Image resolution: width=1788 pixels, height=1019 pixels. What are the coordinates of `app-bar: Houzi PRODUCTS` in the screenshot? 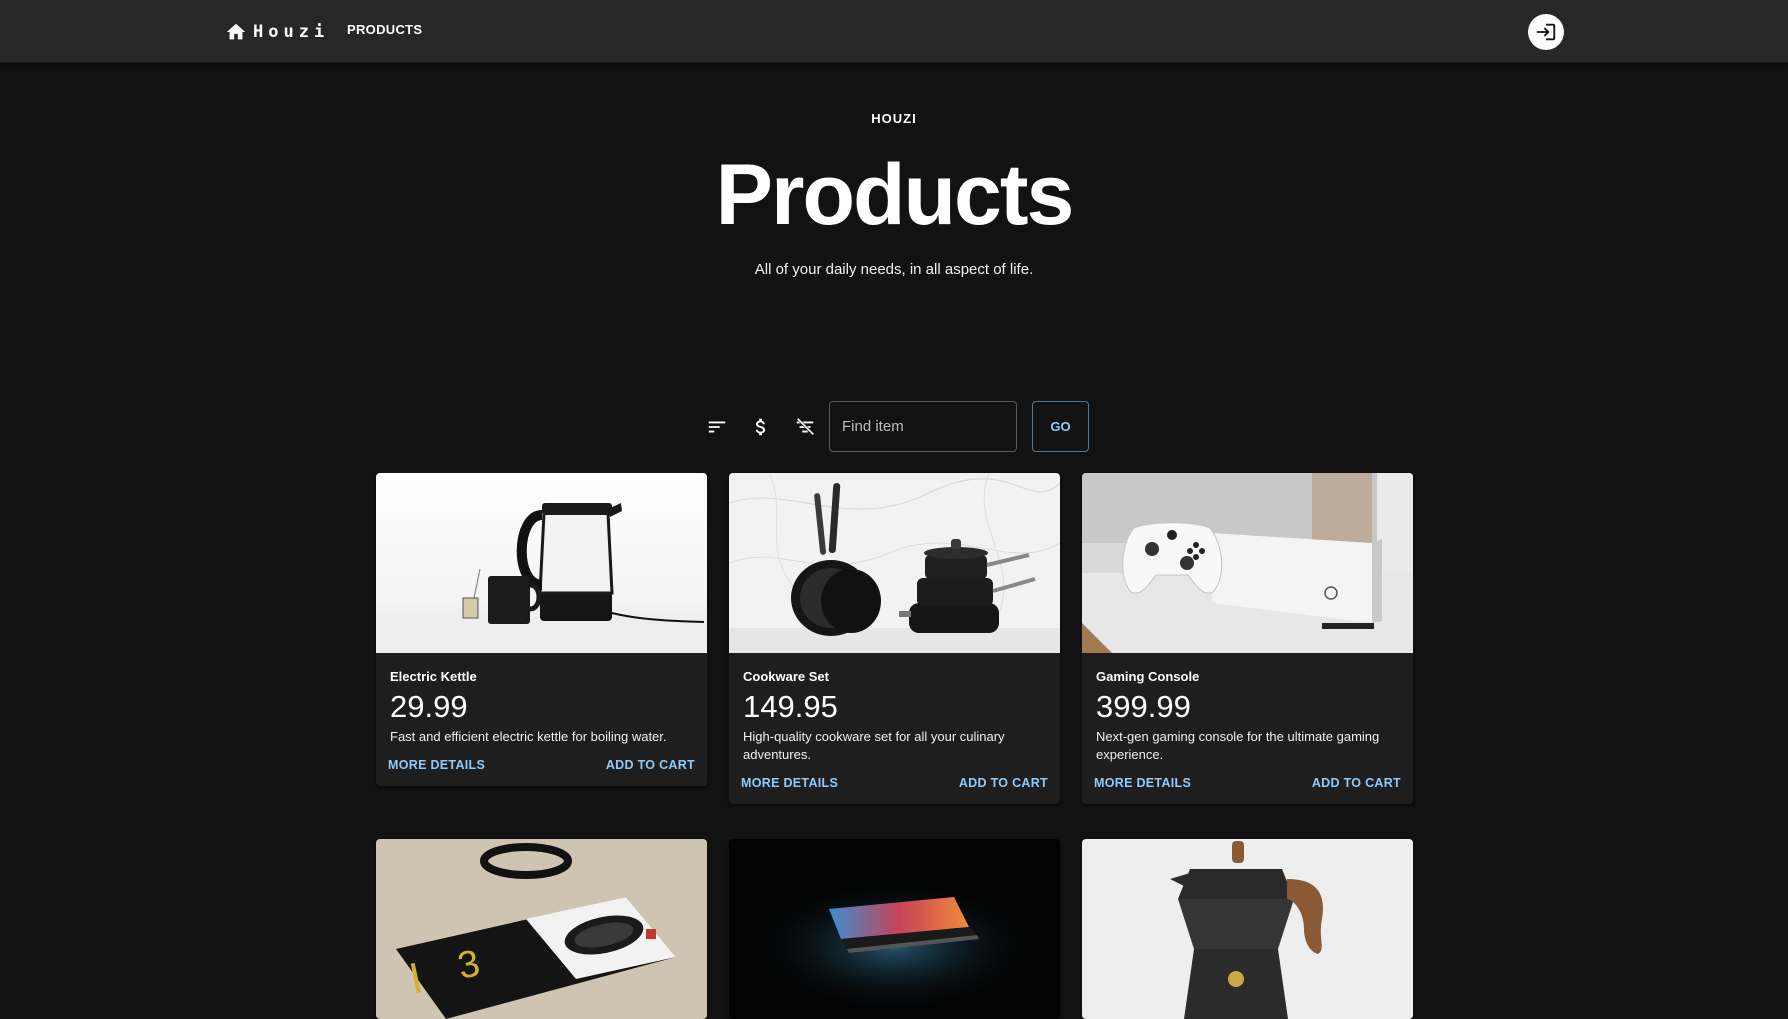 It's located at (894, 31).